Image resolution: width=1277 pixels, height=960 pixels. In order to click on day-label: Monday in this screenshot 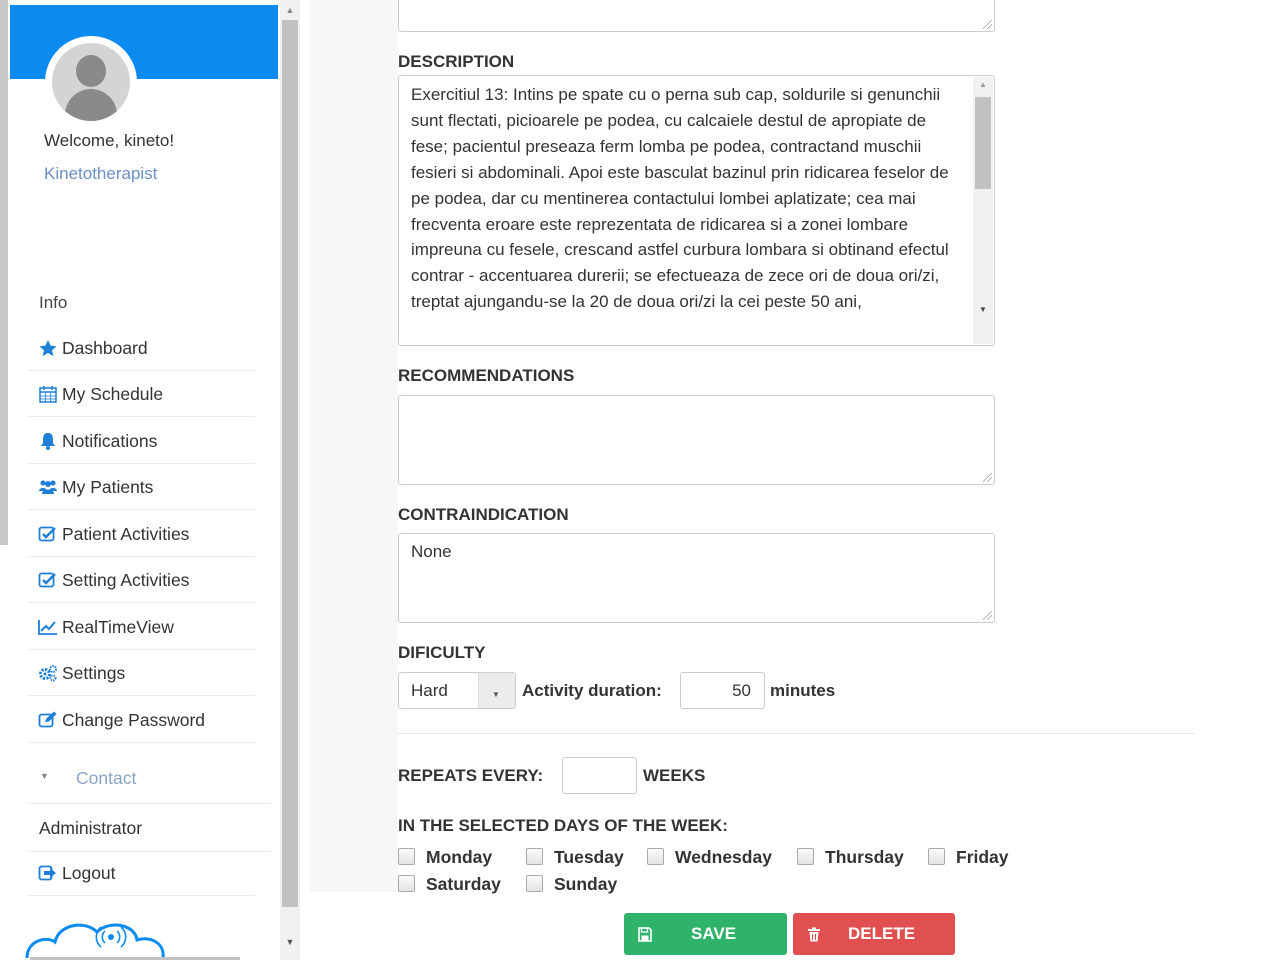, I will do `click(459, 857)`.